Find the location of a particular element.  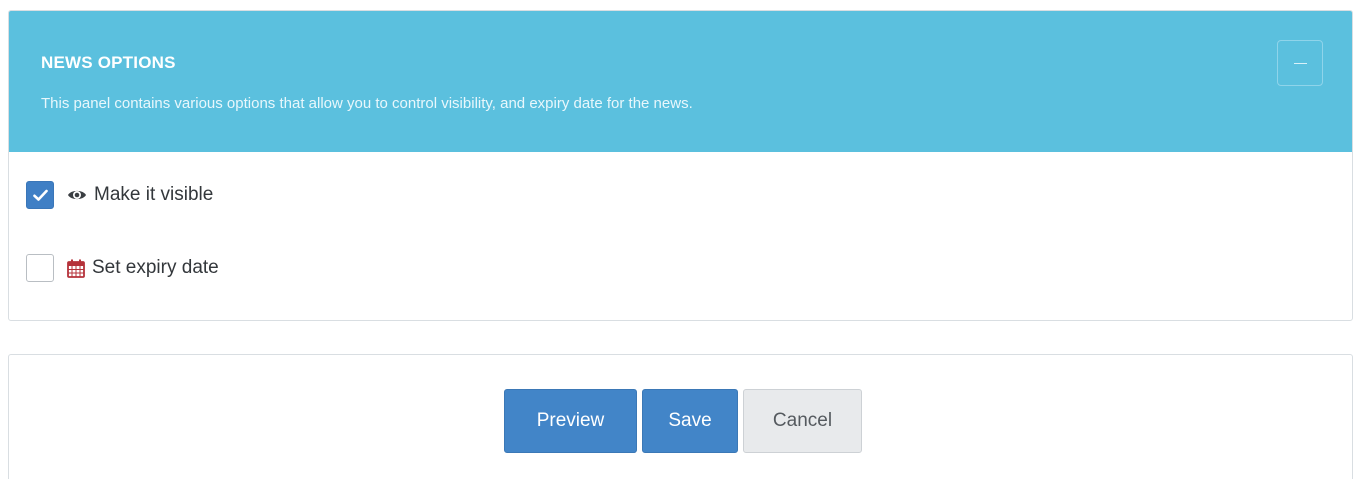

make-visible-label: Make it visible is located at coordinates (154, 194).